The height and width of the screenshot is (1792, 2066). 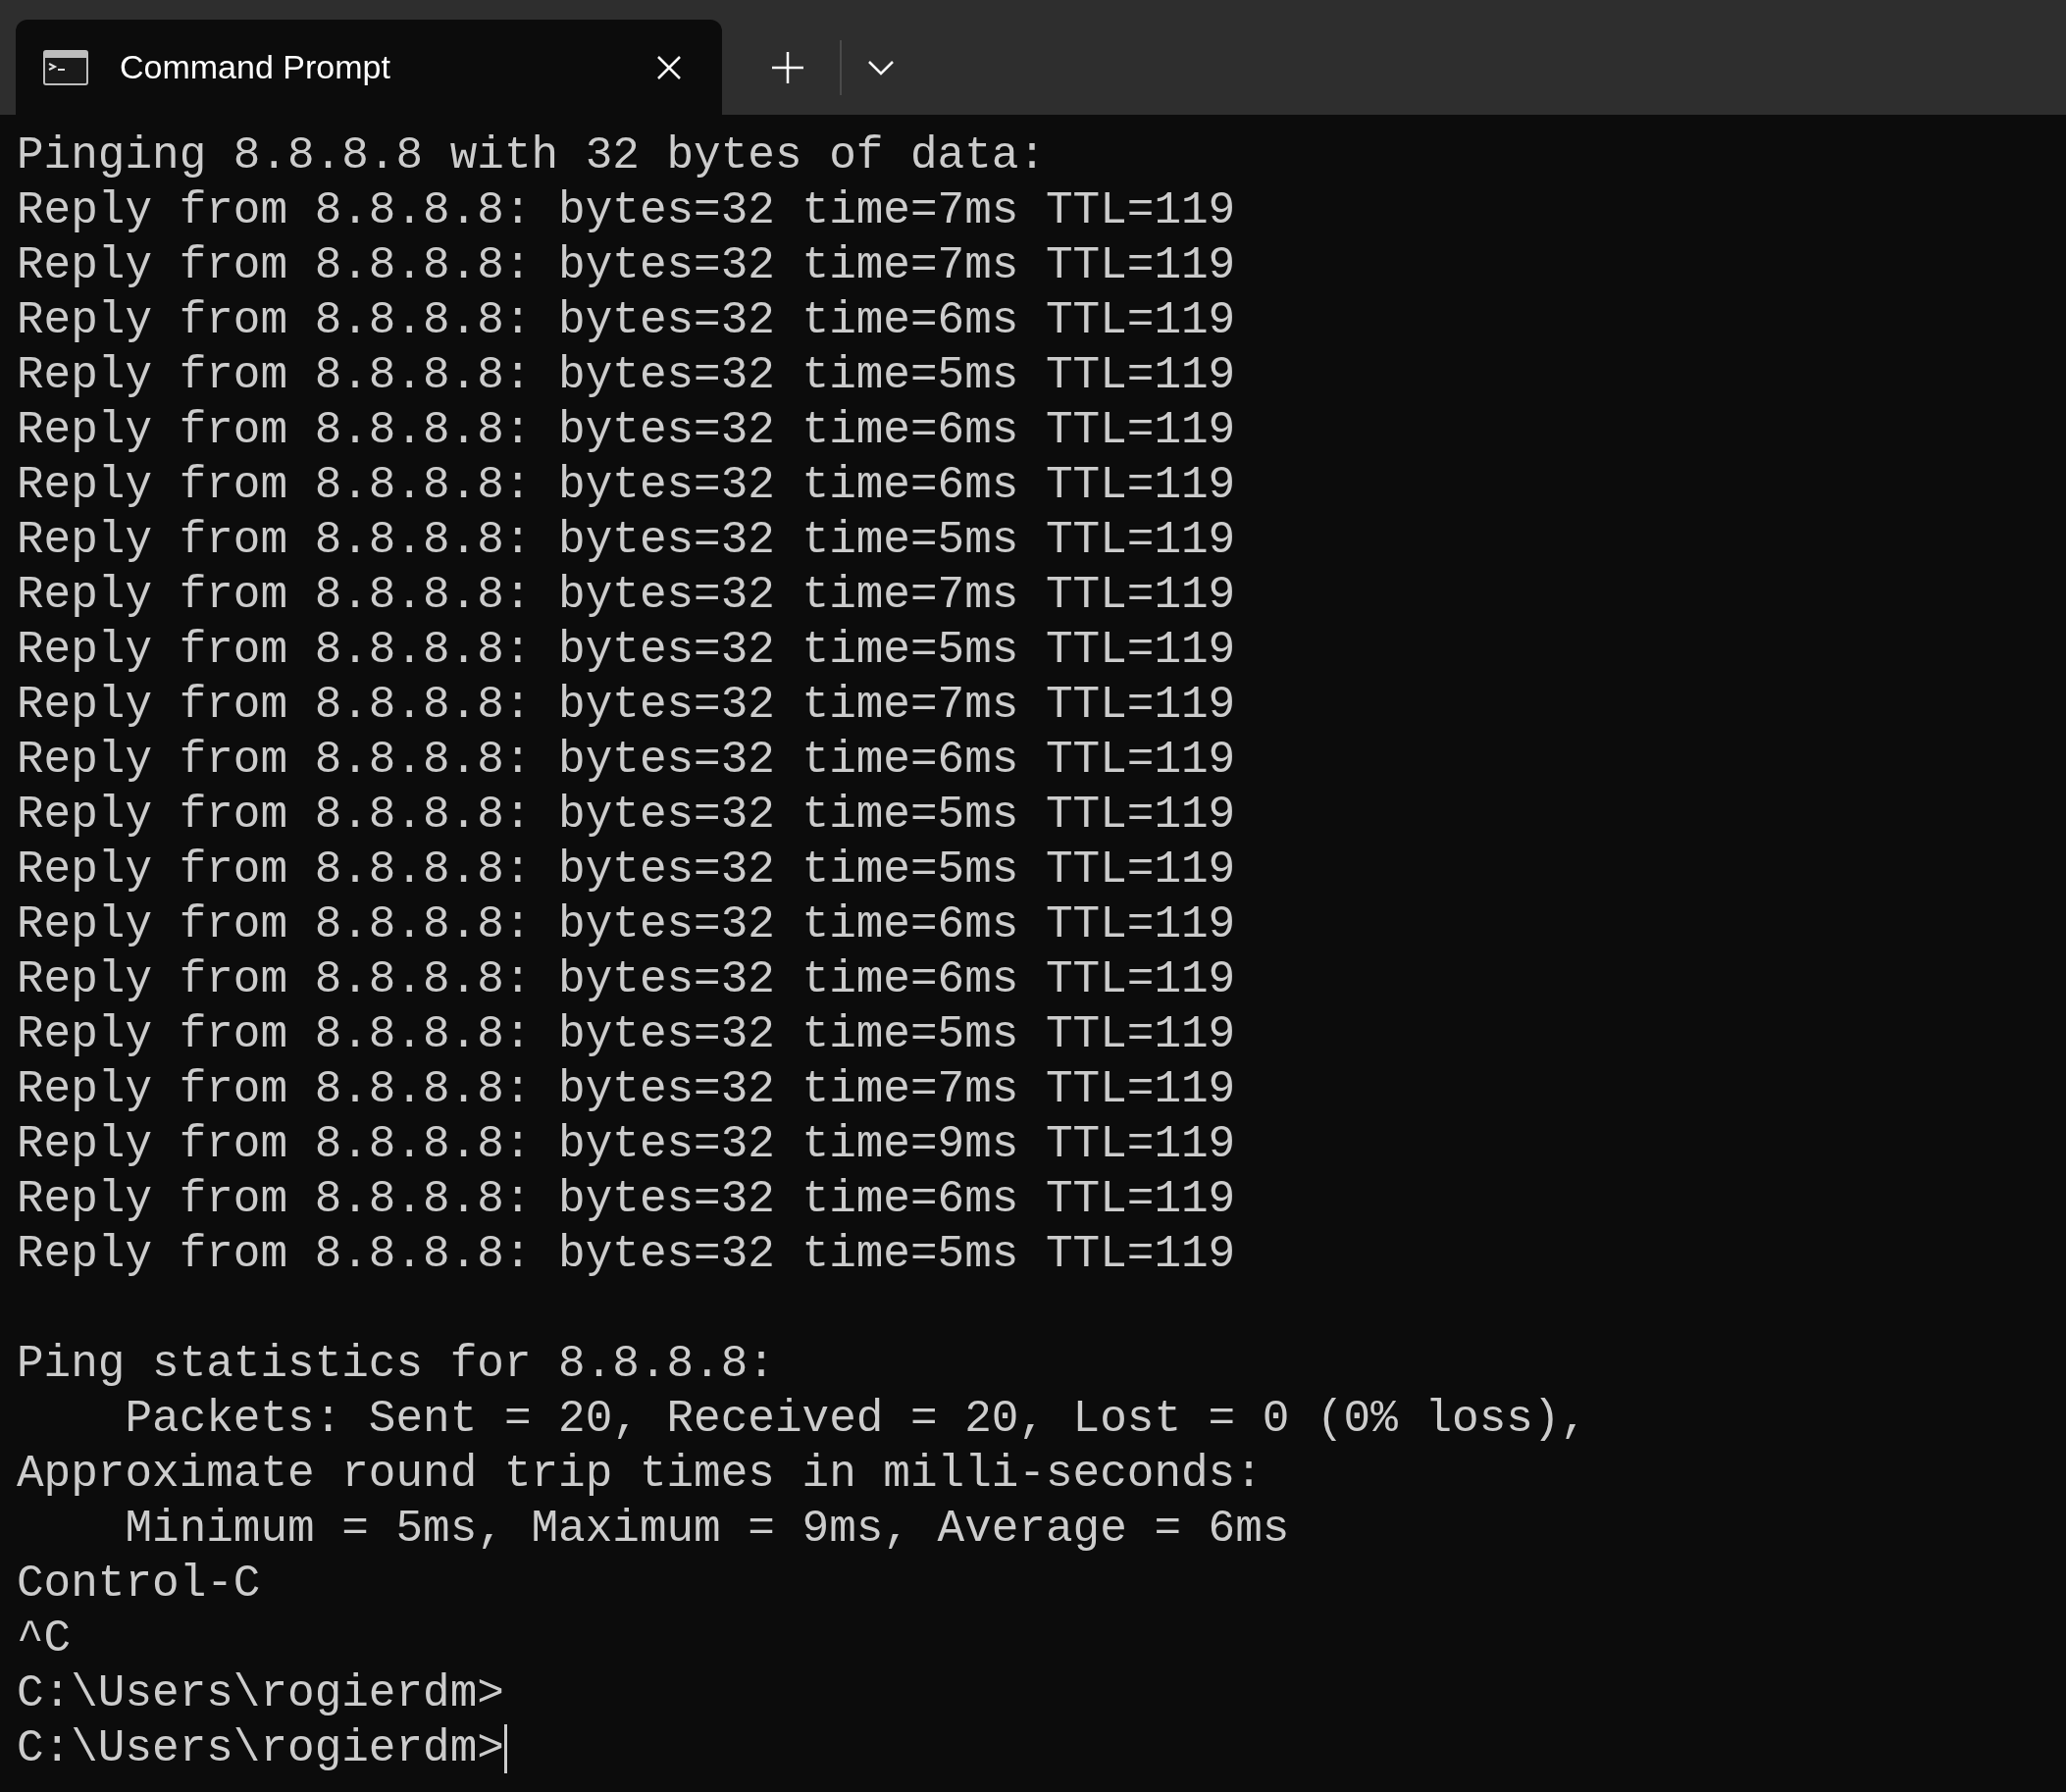 What do you see at coordinates (139, 1585) in the screenshot?
I see `terminal-line: Control-C` at bounding box center [139, 1585].